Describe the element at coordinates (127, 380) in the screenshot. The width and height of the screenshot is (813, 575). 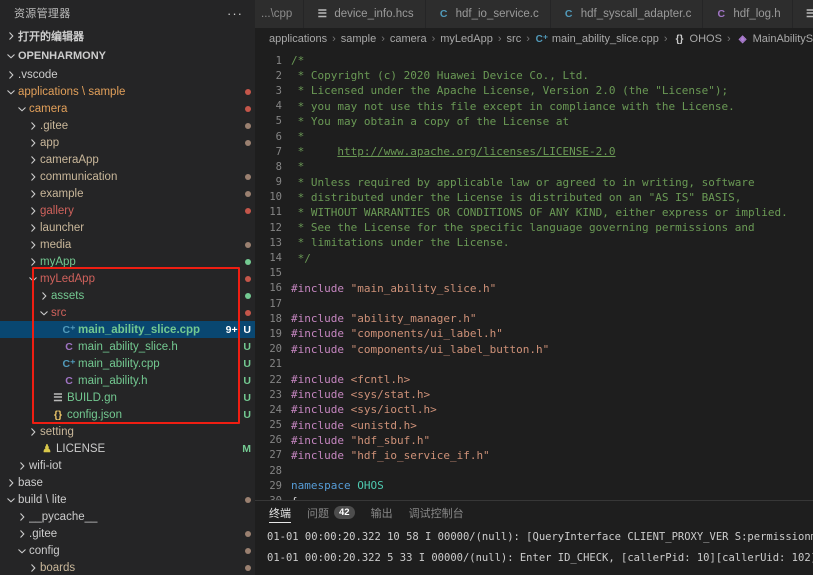
I see `tree-item: Cmain_ability.h U` at that location.